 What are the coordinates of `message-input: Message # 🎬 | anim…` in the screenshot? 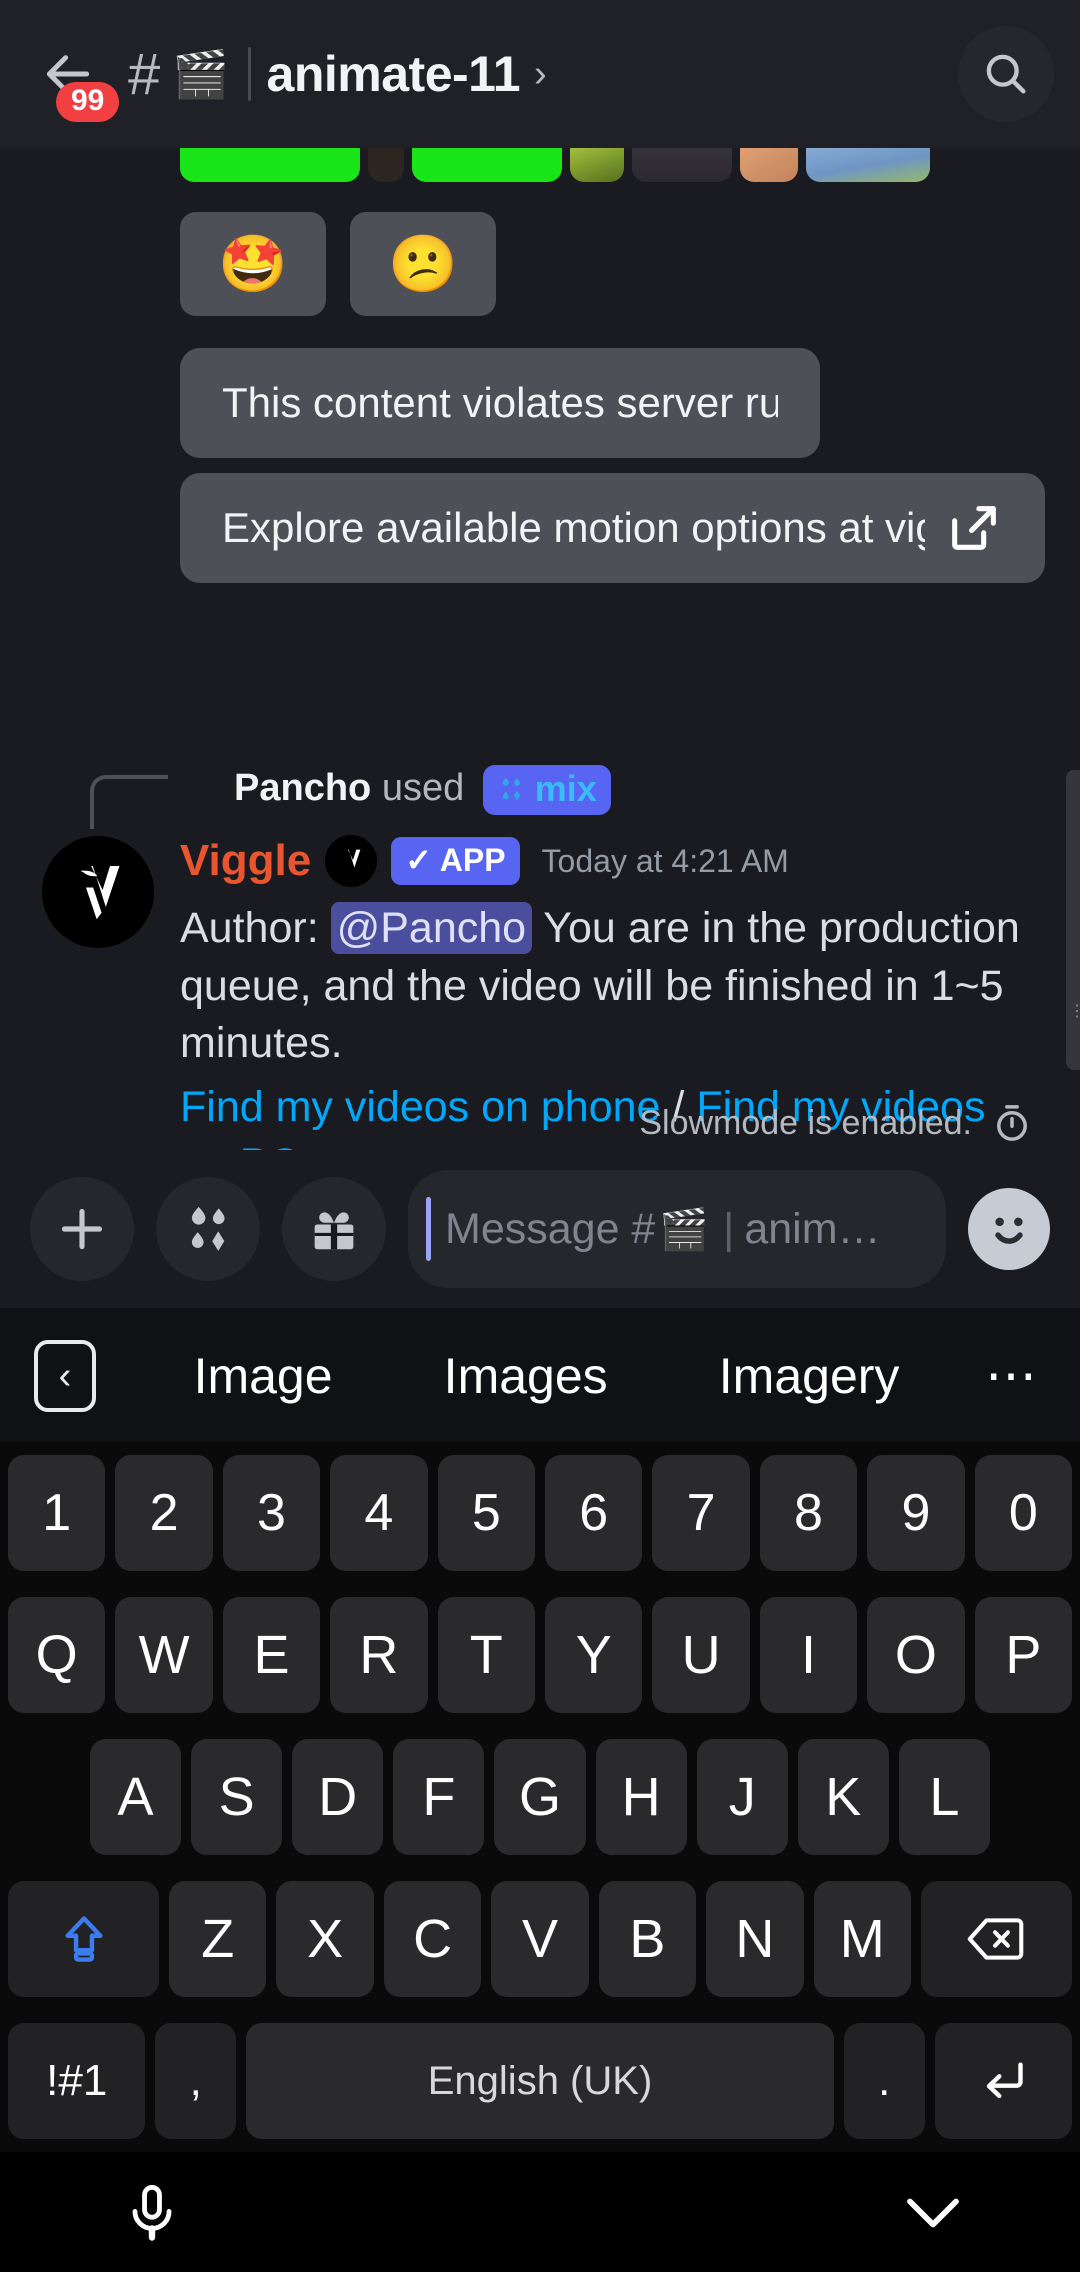 It's located at (677, 1229).